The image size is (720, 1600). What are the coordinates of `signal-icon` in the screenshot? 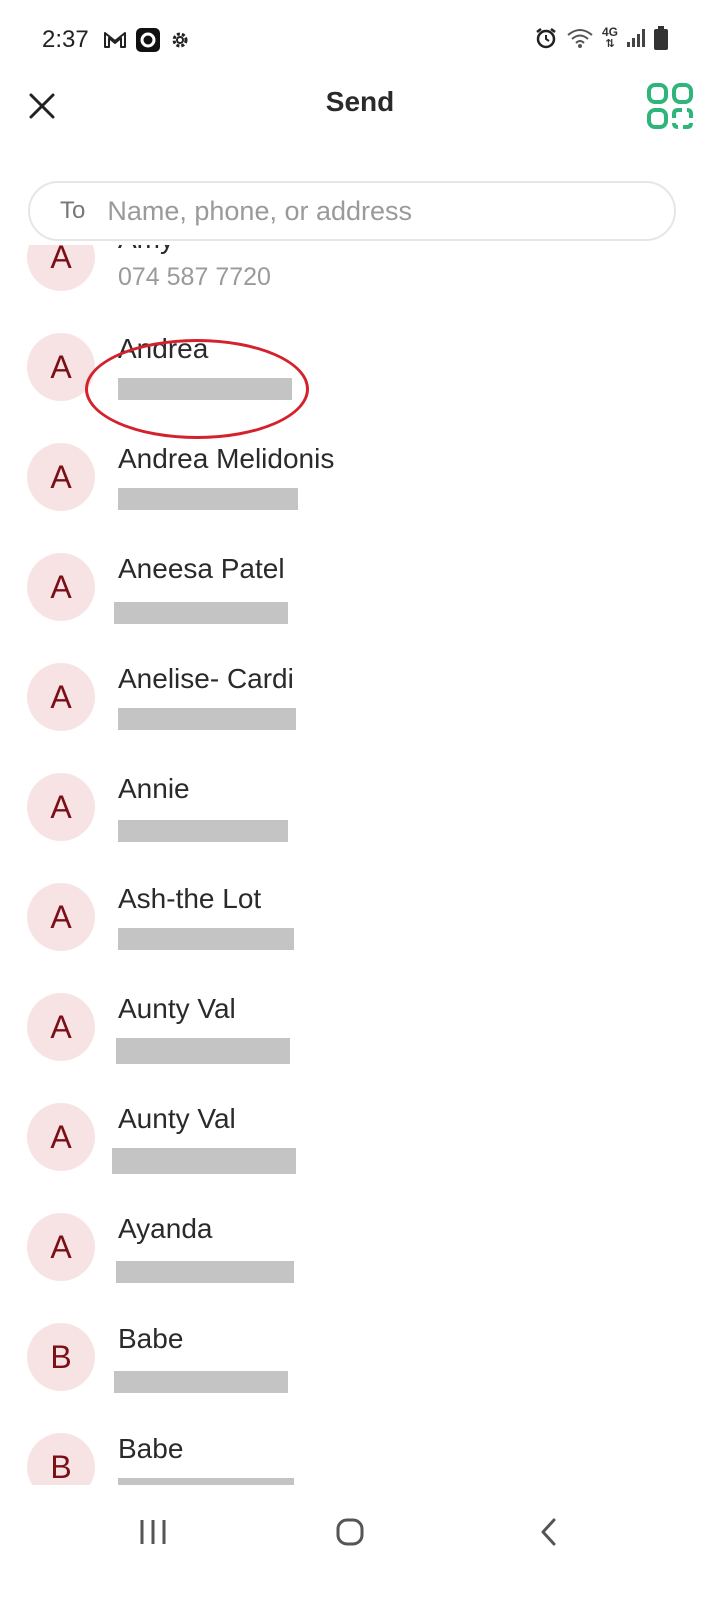 It's located at (636, 38).